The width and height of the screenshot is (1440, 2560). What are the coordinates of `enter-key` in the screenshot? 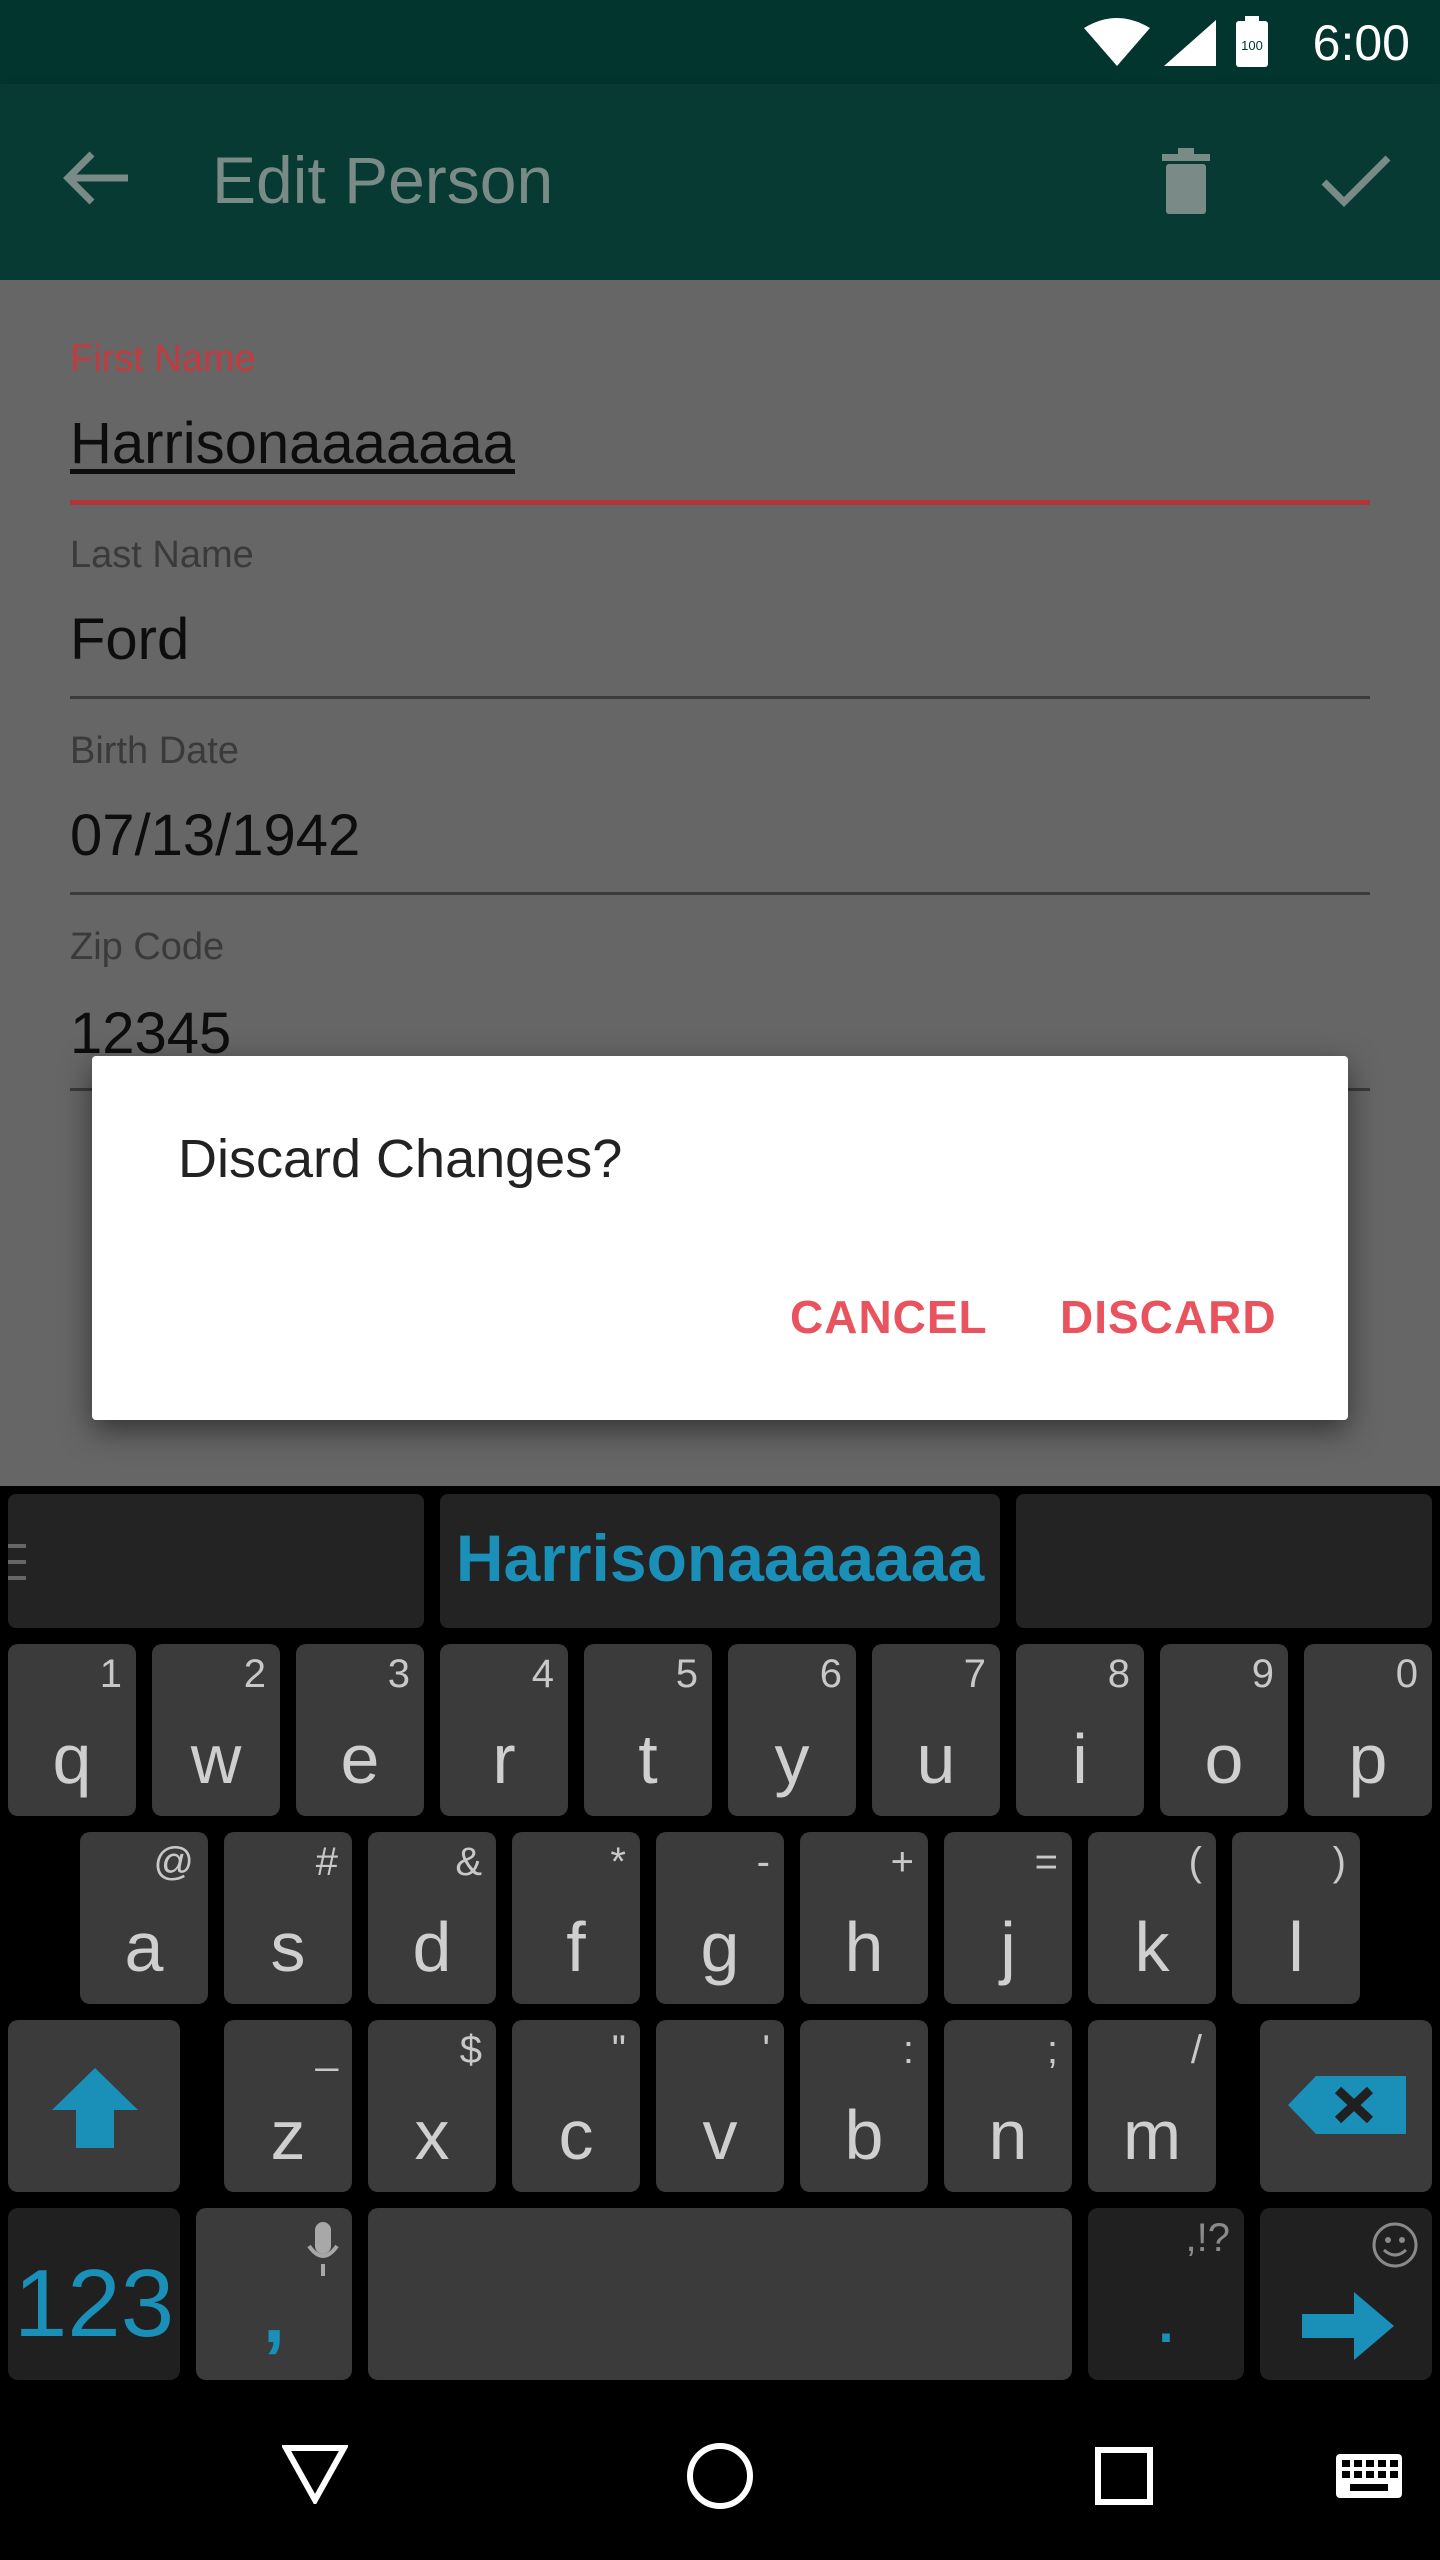 It's located at (1346, 2294).